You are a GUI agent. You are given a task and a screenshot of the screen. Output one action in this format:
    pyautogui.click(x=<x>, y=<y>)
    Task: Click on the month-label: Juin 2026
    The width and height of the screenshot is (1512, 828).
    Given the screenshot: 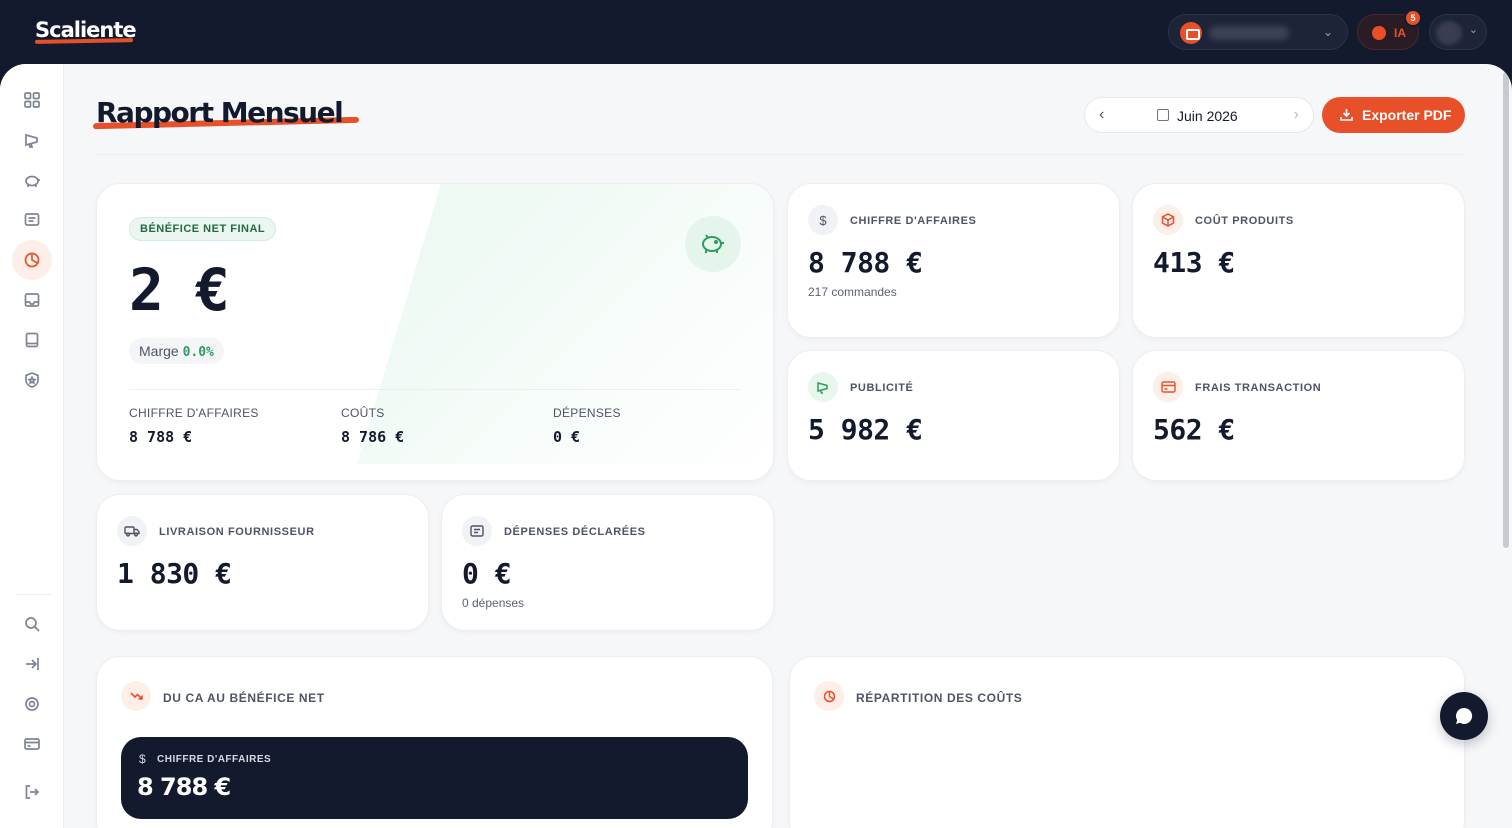 What is the action you would take?
    pyautogui.click(x=1207, y=116)
    